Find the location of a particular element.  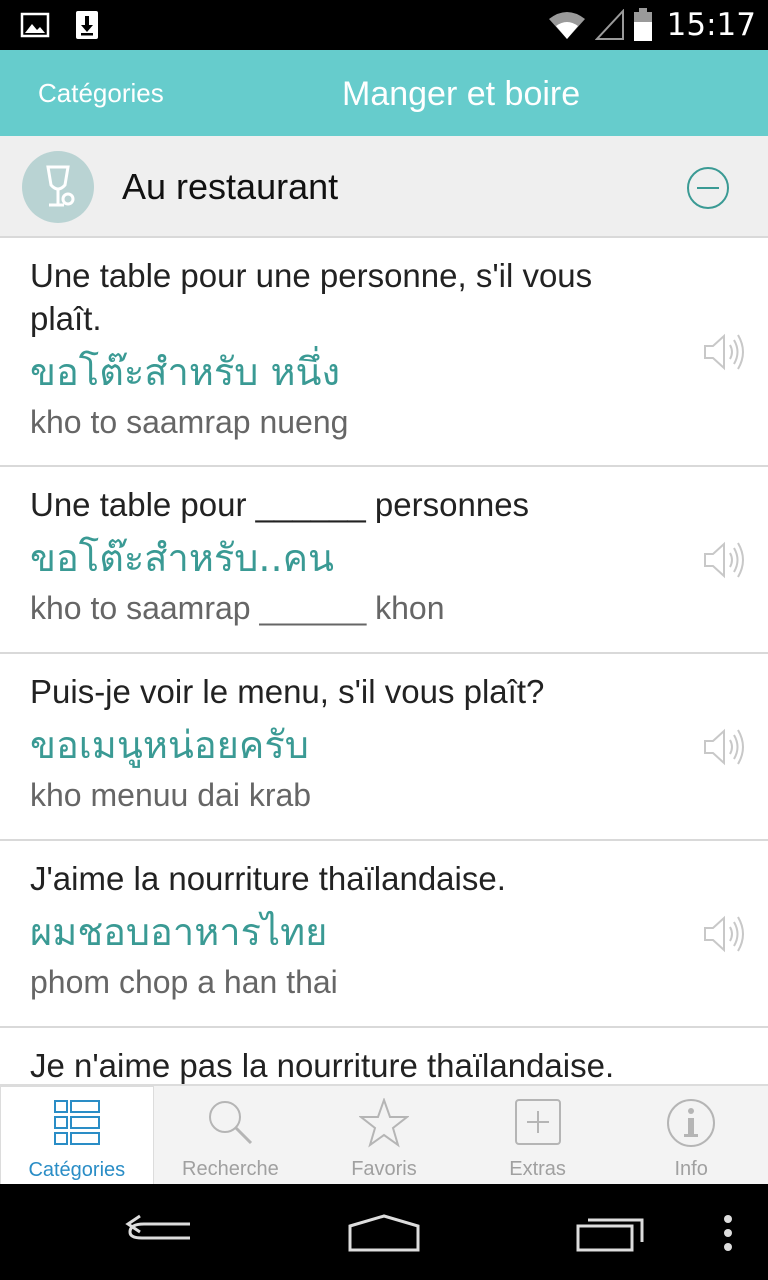

download-icon is located at coordinates (87, 25).